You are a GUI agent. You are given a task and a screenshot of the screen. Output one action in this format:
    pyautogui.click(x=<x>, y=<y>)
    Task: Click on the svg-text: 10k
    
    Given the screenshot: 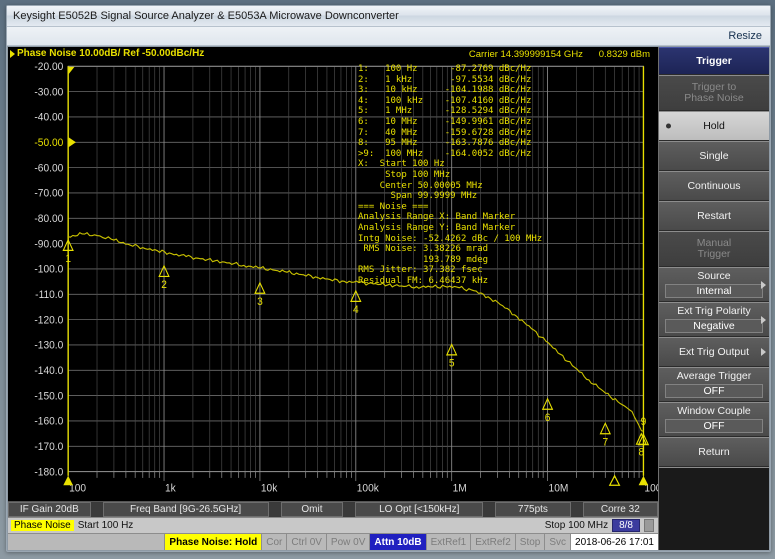 What is the action you would take?
    pyautogui.click(x=269, y=488)
    